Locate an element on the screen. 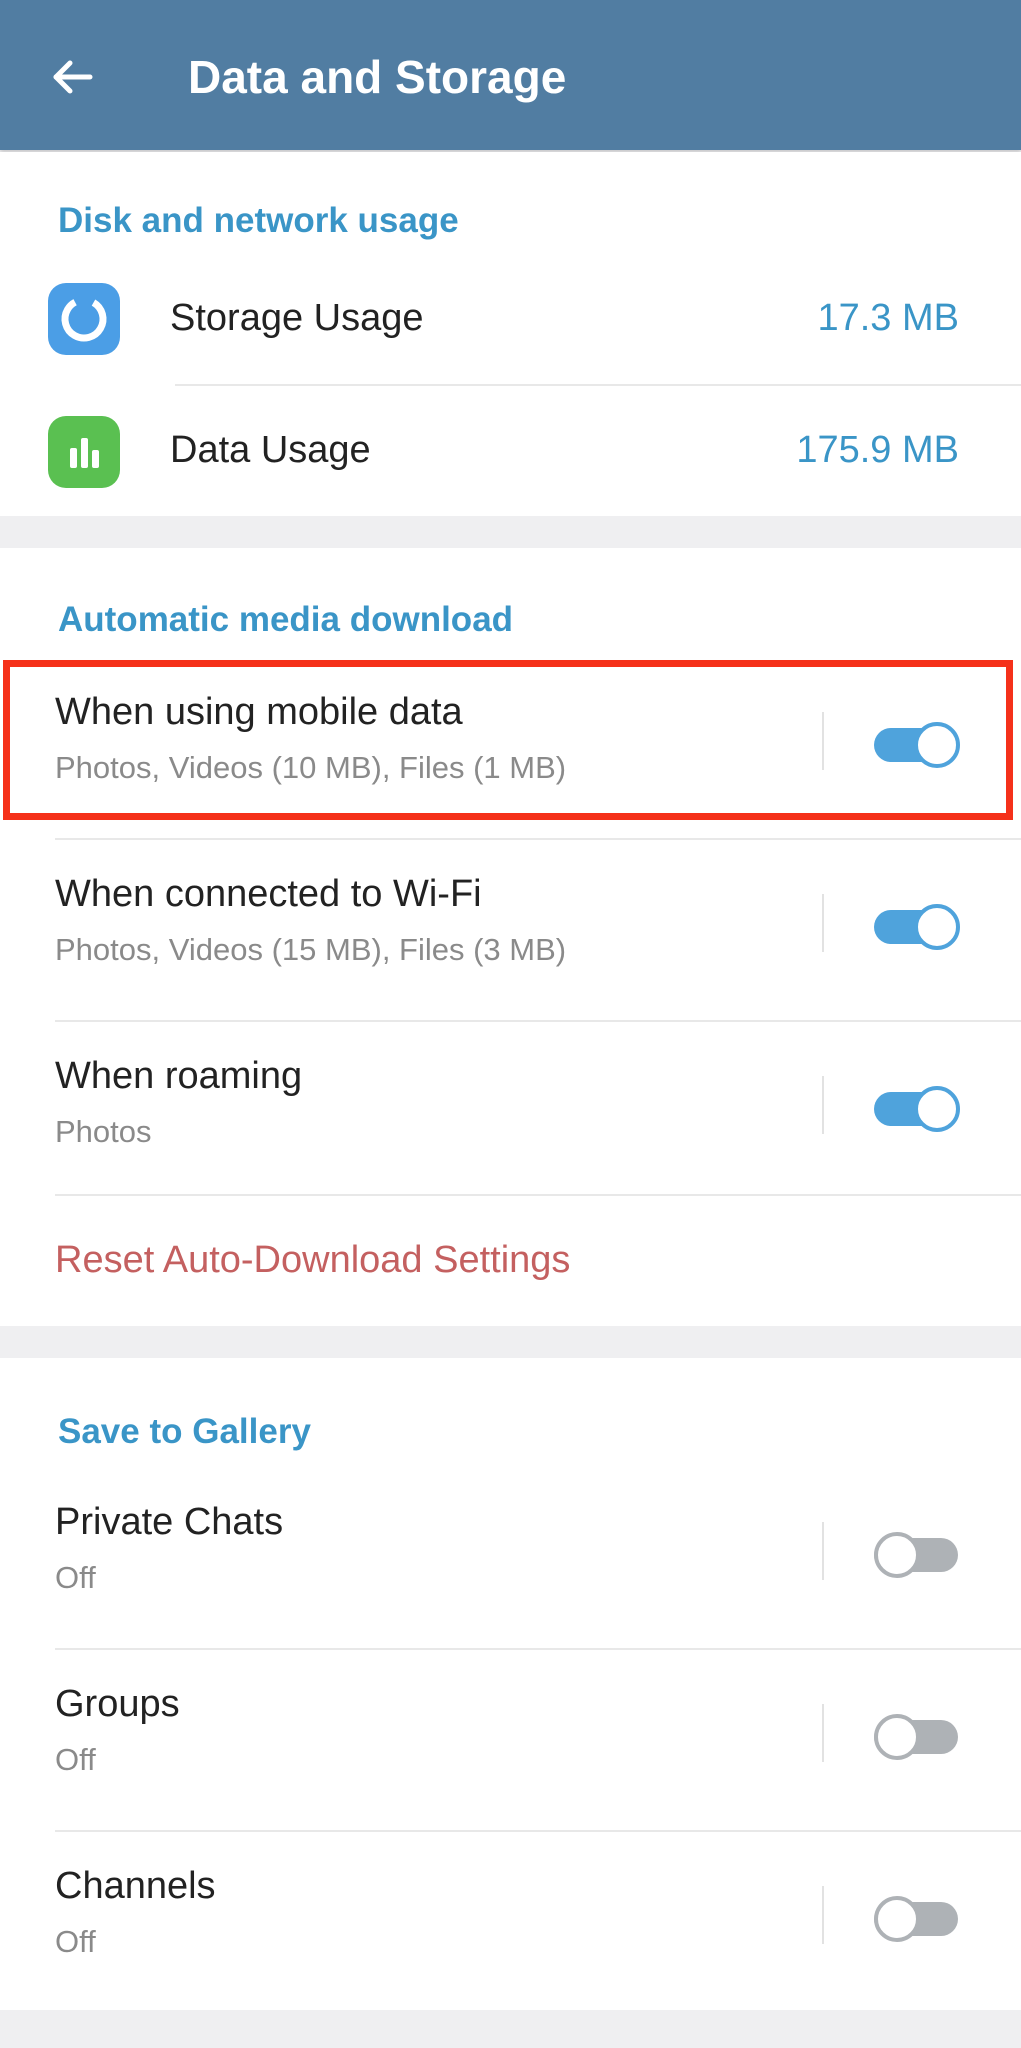  storage-usage-value: 17.3 MB is located at coordinates (888, 318).